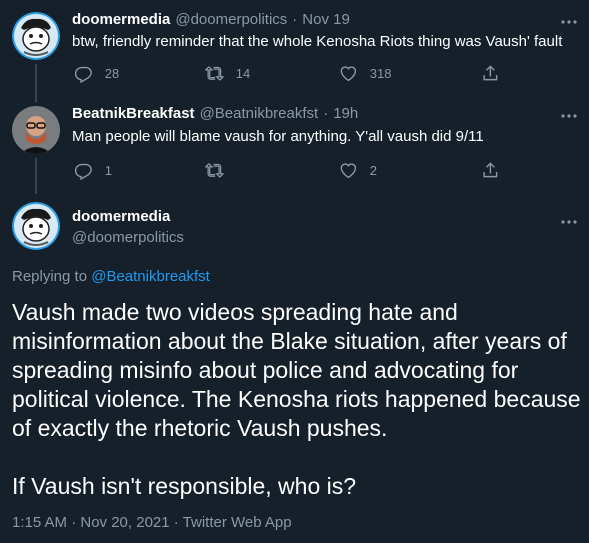  What do you see at coordinates (152, 522) in the screenshot?
I see `main-tweet-timestamp: 1:15 AM · Nov 20, 2021 · Twitter Web App` at bounding box center [152, 522].